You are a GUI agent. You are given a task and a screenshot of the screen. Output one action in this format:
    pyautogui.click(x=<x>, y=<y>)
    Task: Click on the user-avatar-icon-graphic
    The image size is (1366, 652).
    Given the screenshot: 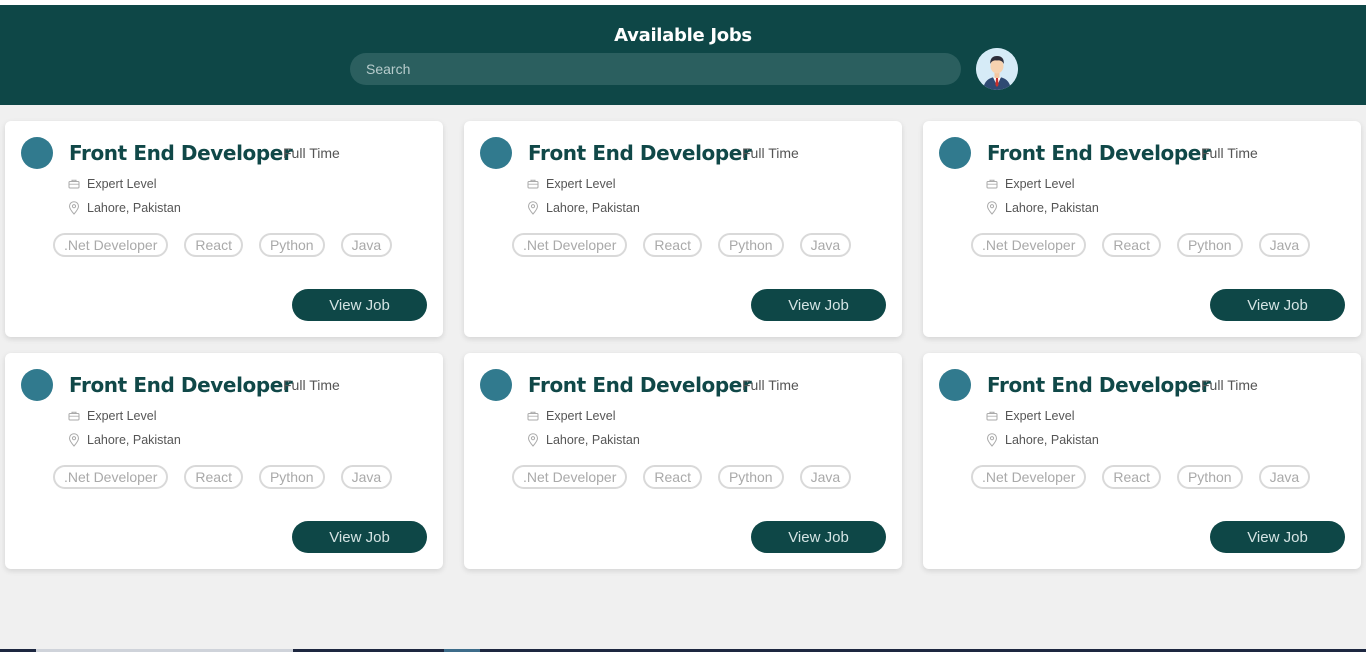 What is the action you would take?
    pyautogui.click(x=997, y=69)
    